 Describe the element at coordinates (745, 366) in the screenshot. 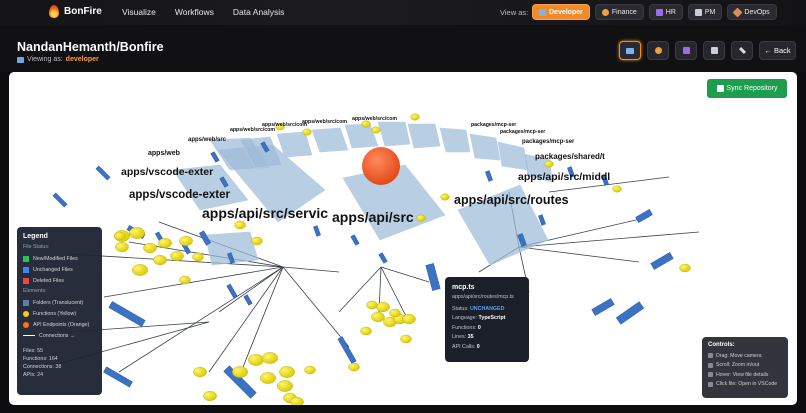

I see `control-item: Scroll: Zoom in/out` at that location.